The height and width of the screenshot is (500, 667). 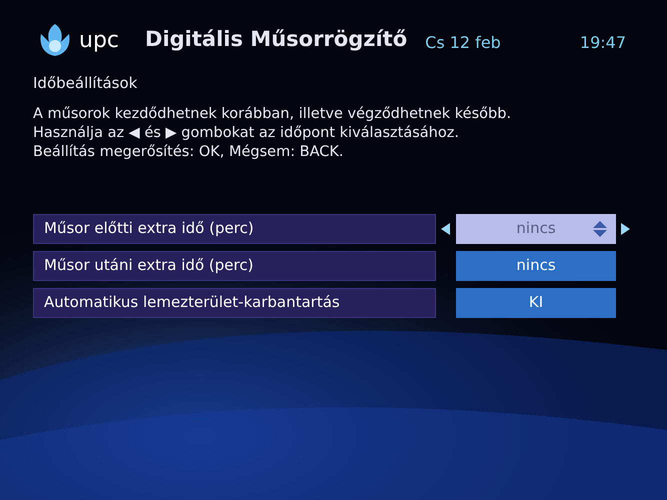 I want to click on window-title: Digitális Műsorrögzítő, so click(x=276, y=40).